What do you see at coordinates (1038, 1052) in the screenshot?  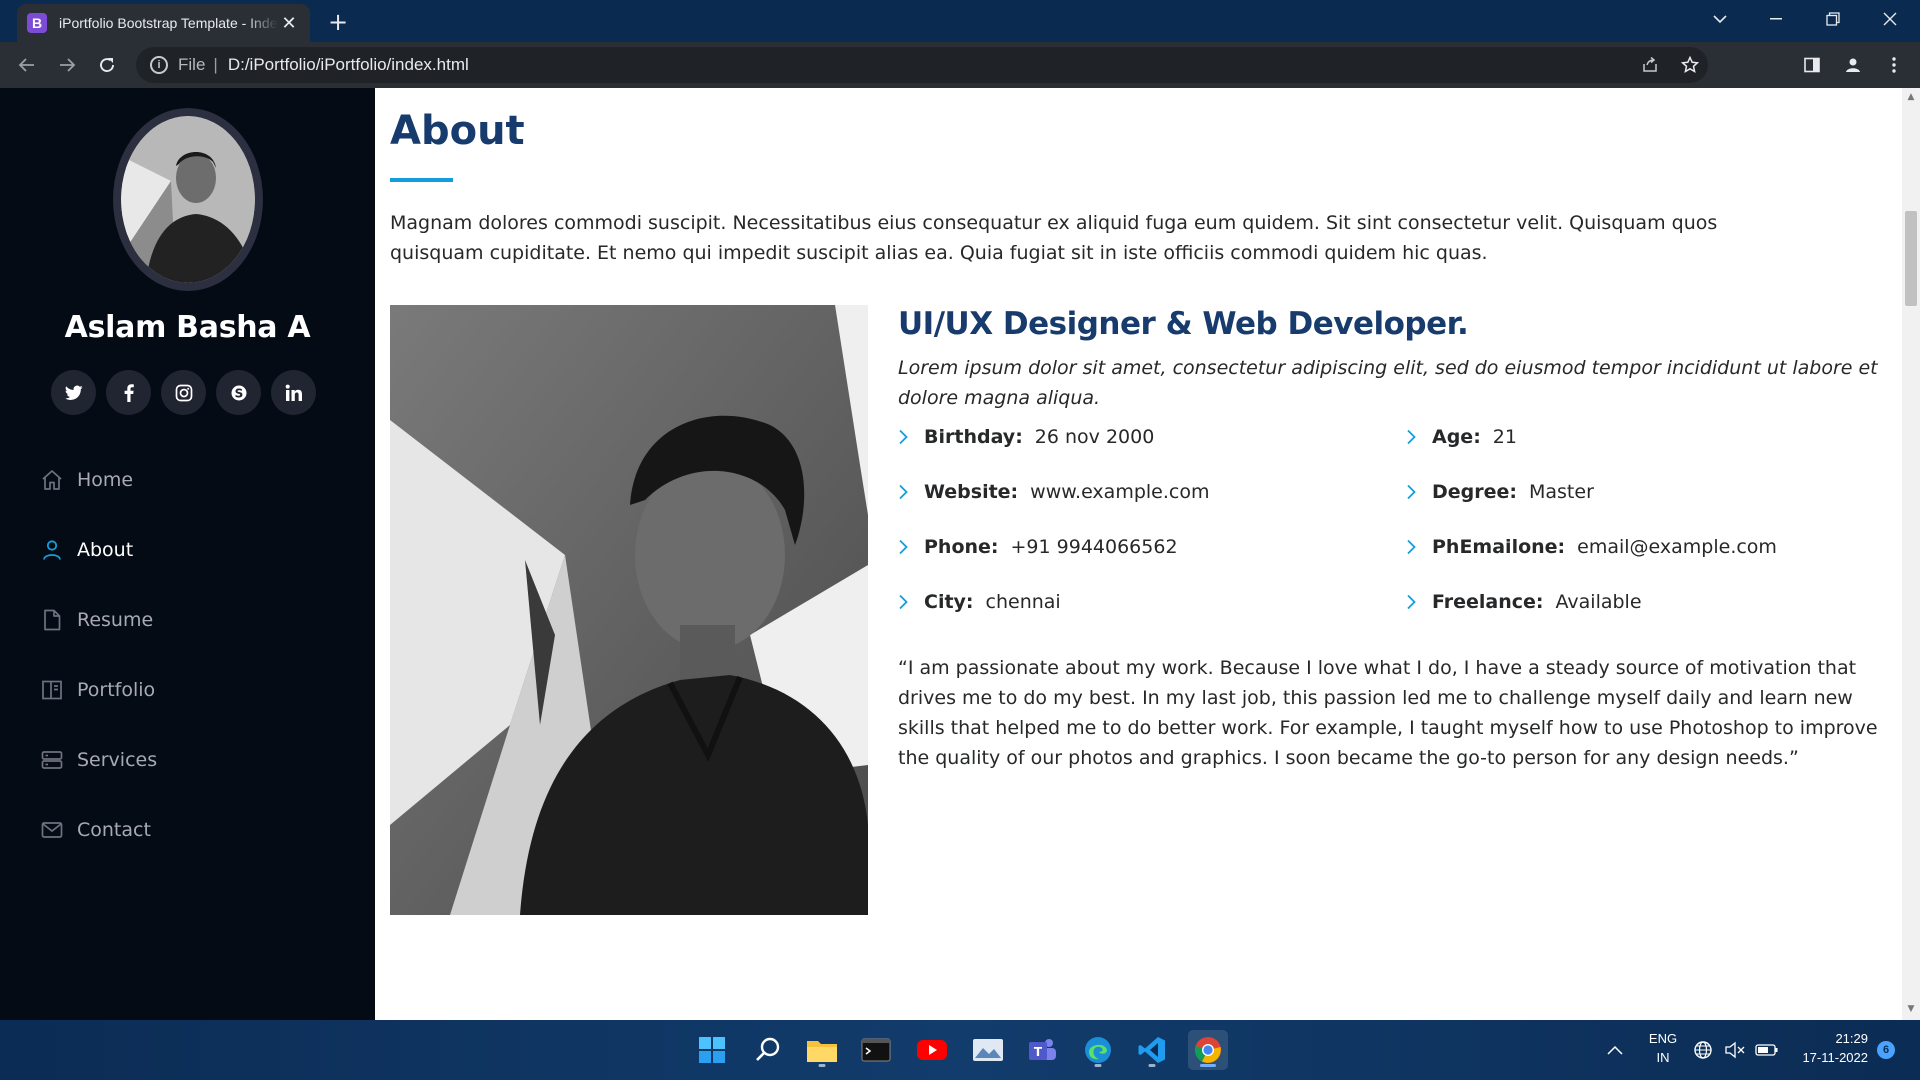 I see `svg-text: T` at bounding box center [1038, 1052].